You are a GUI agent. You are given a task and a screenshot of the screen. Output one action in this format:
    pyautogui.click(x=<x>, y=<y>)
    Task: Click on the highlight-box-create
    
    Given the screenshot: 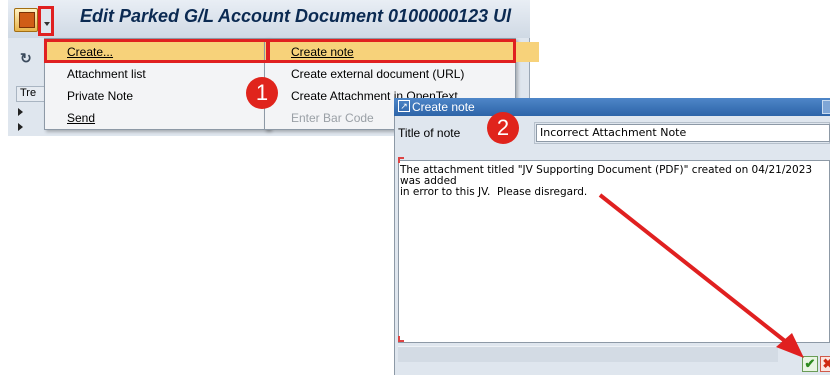 What is the action you would take?
    pyautogui.click(x=157, y=51)
    